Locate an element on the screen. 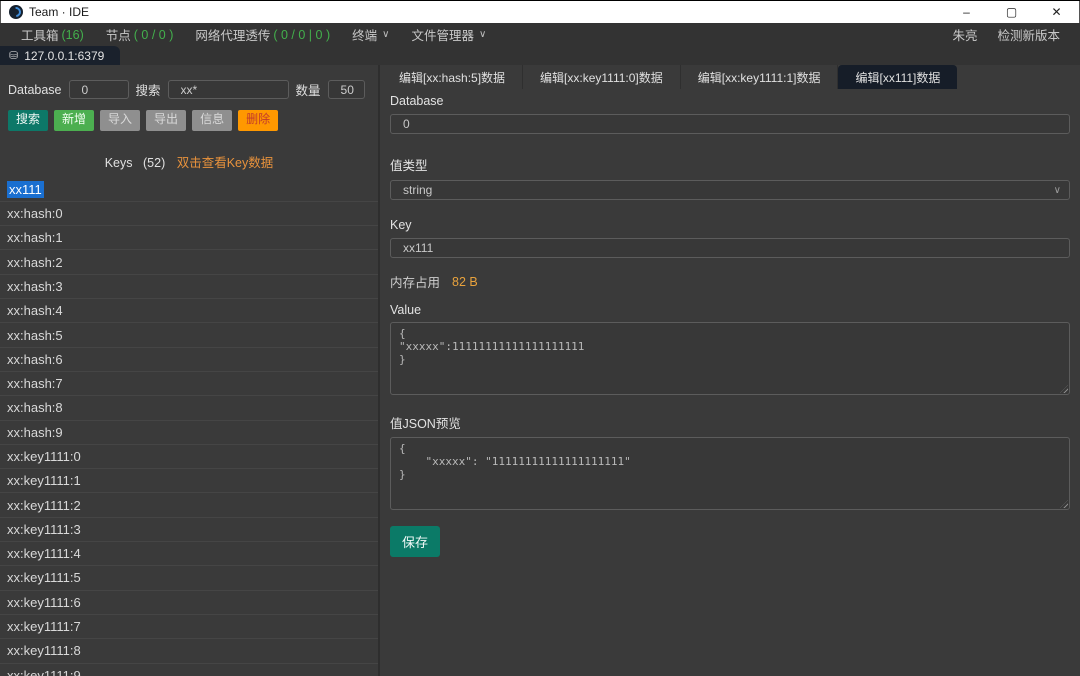  editor-tab-2: 编辑[xx:key1111:1]数据 is located at coordinates (760, 77).